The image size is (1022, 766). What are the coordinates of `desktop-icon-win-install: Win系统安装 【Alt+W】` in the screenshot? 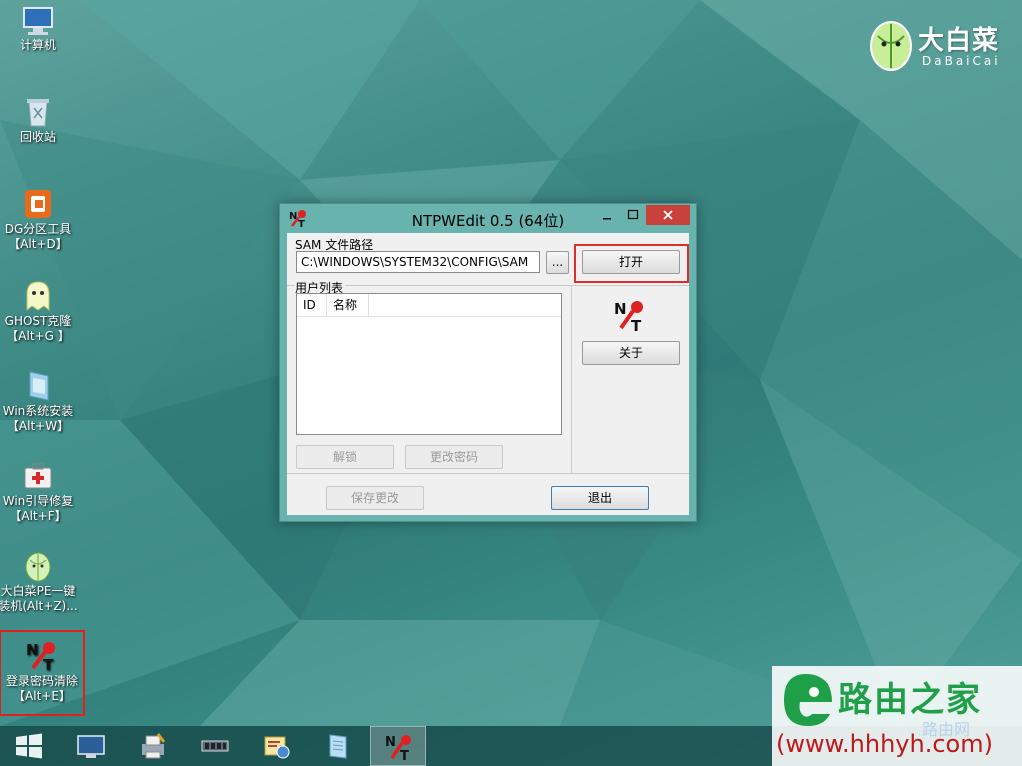 It's located at (39, 402).